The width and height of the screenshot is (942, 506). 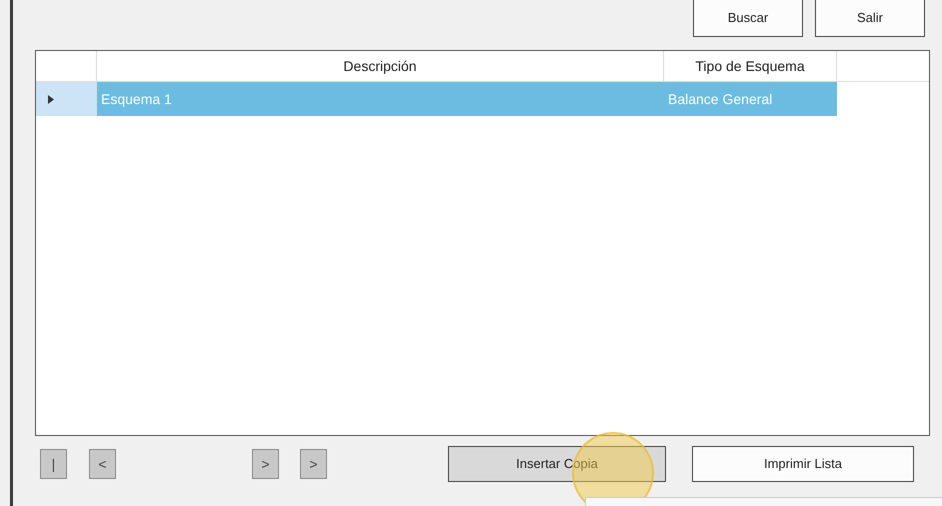 I want to click on table-cell: Balance General, so click(x=750, y=99).